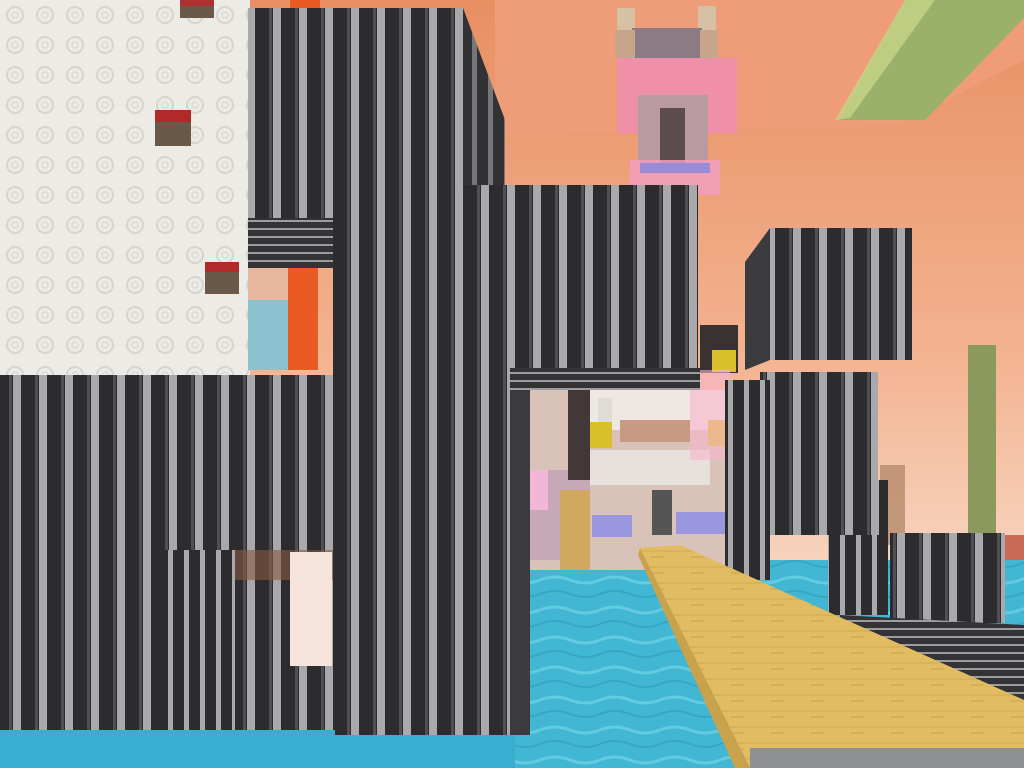  Describe the element at coordinates (257, 749) in the screenshot. I see `water-foreground` at that location.